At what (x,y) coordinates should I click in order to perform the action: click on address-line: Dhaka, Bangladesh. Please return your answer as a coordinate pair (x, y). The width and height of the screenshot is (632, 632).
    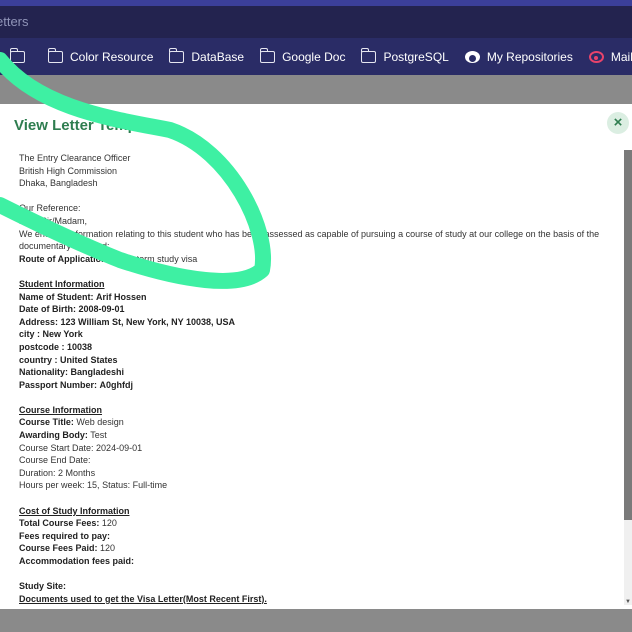
    Looking at the image, I should click on (58, 183).